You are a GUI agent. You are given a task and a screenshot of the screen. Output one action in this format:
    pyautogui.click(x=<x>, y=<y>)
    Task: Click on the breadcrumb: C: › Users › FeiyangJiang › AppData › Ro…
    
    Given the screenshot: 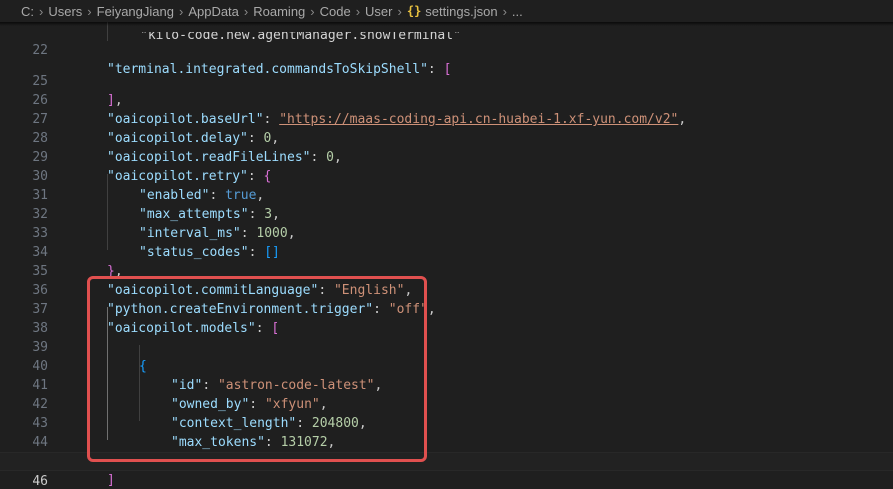 What is the action you would take?
    pyautogui.click(x=446, y=11)
    